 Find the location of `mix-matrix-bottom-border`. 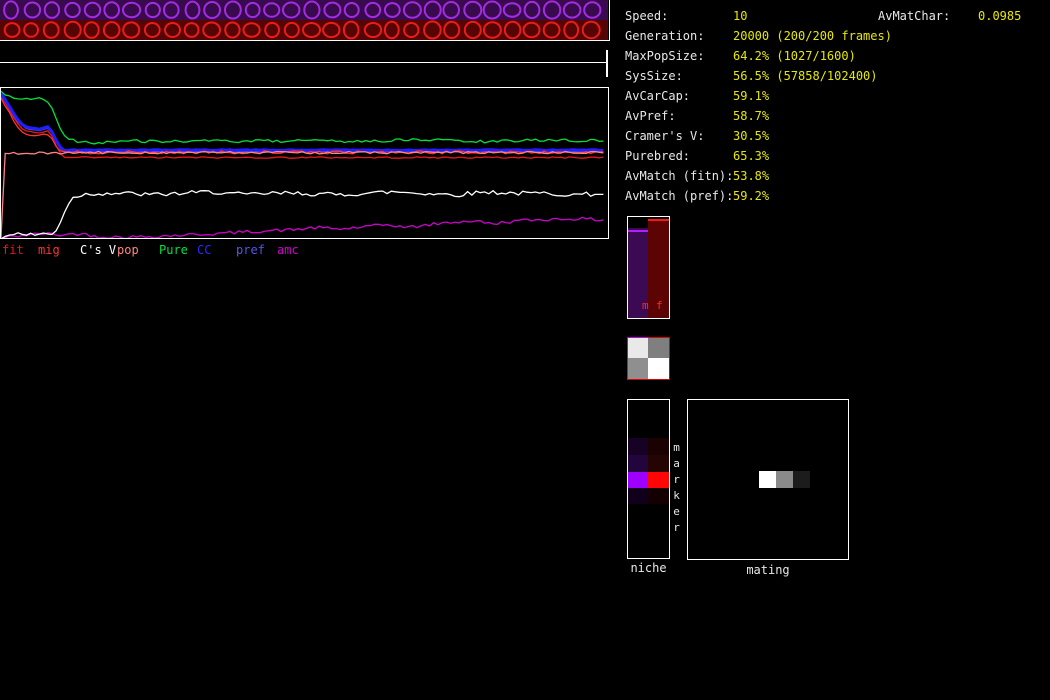

mix-matrix-bottom-border is located at coordinates (648, 379).